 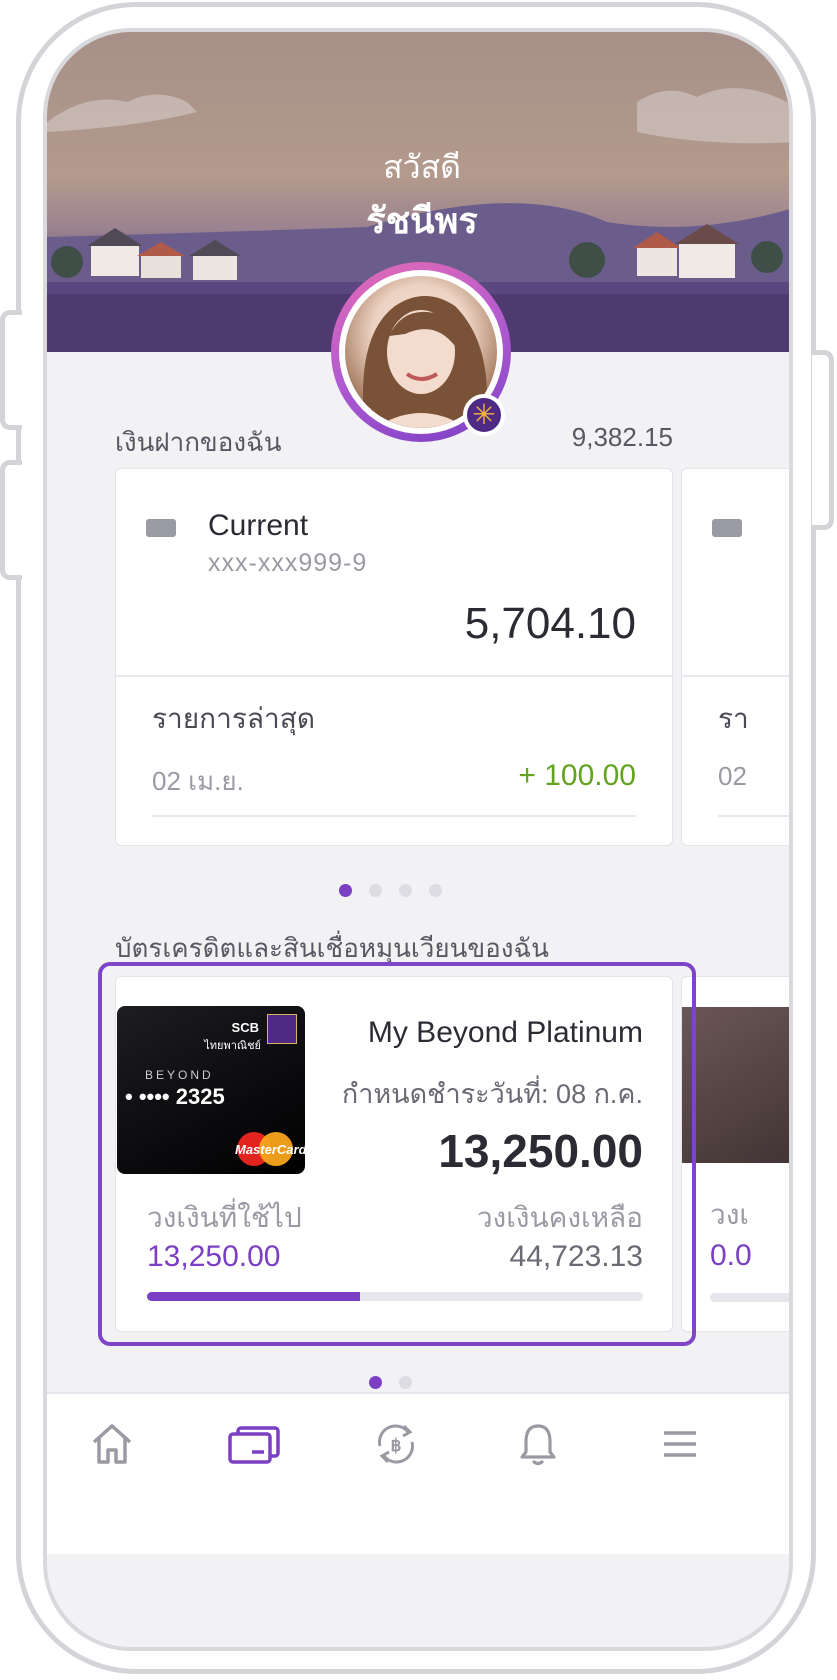 I want to click on recent-transaction-amount: + 100.00, so click(x=577, y=775).